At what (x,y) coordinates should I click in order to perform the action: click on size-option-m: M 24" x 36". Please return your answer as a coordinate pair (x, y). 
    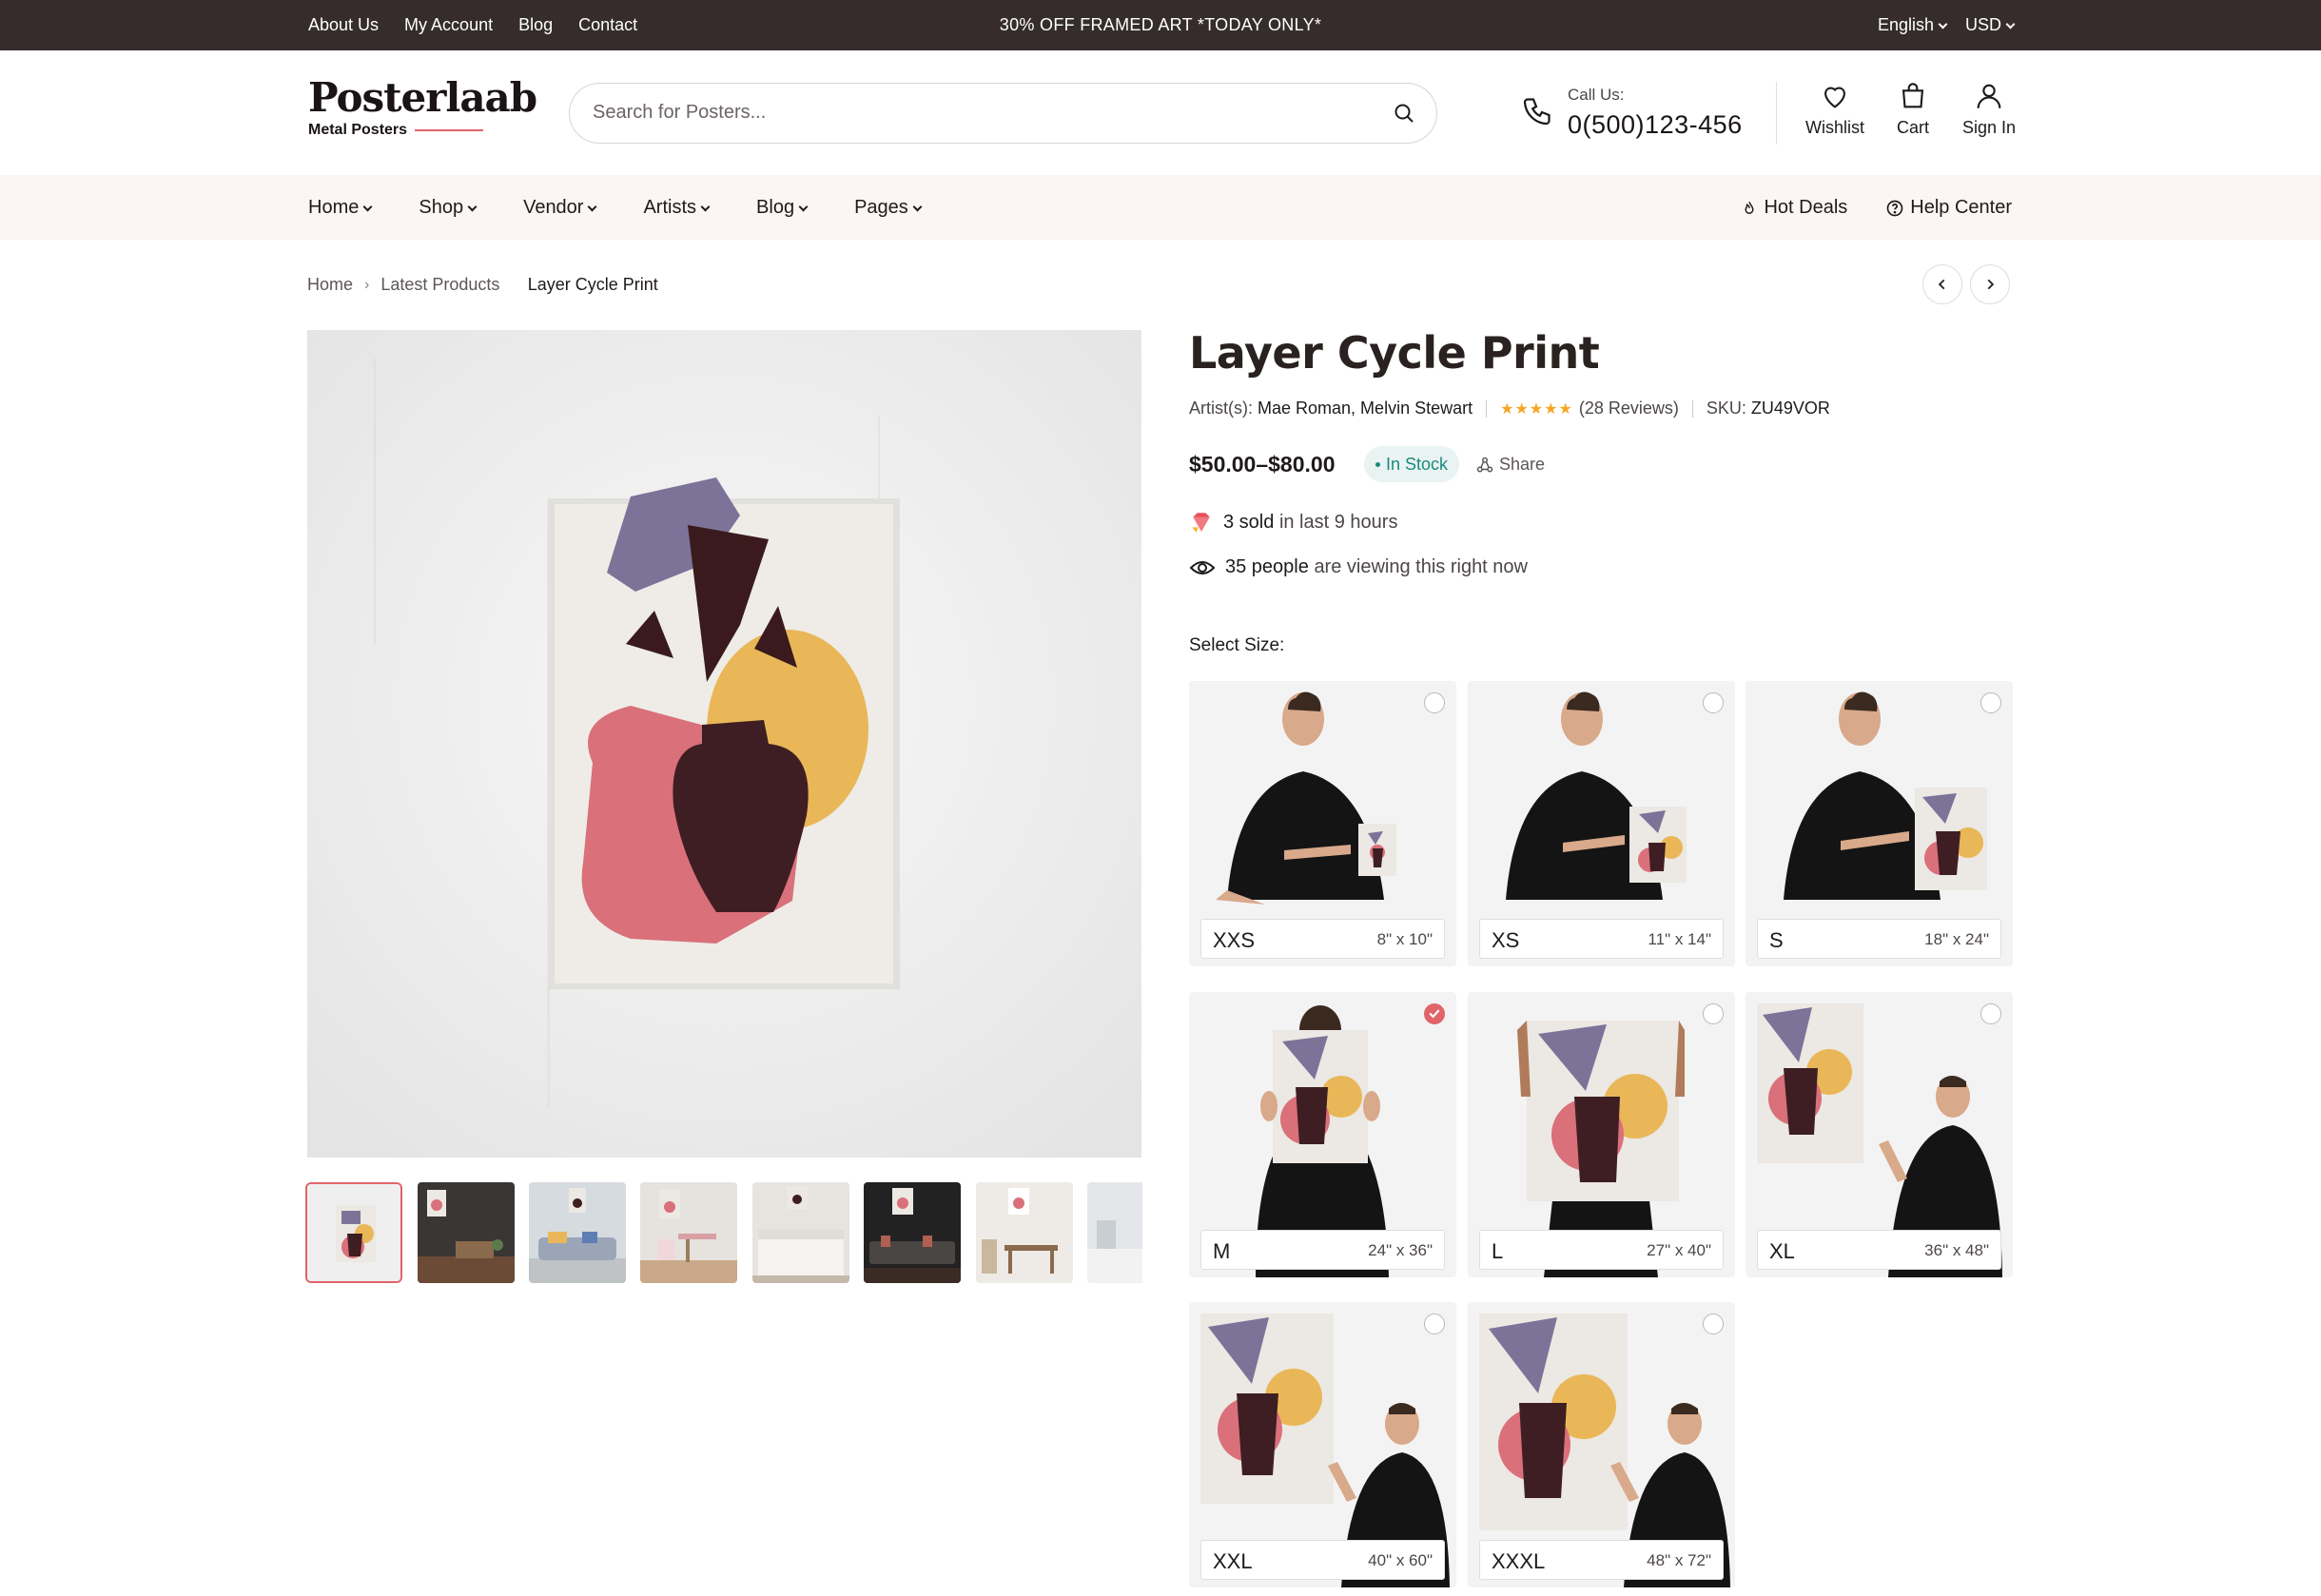
    Looking at the image, I should click on (1323, 1134).